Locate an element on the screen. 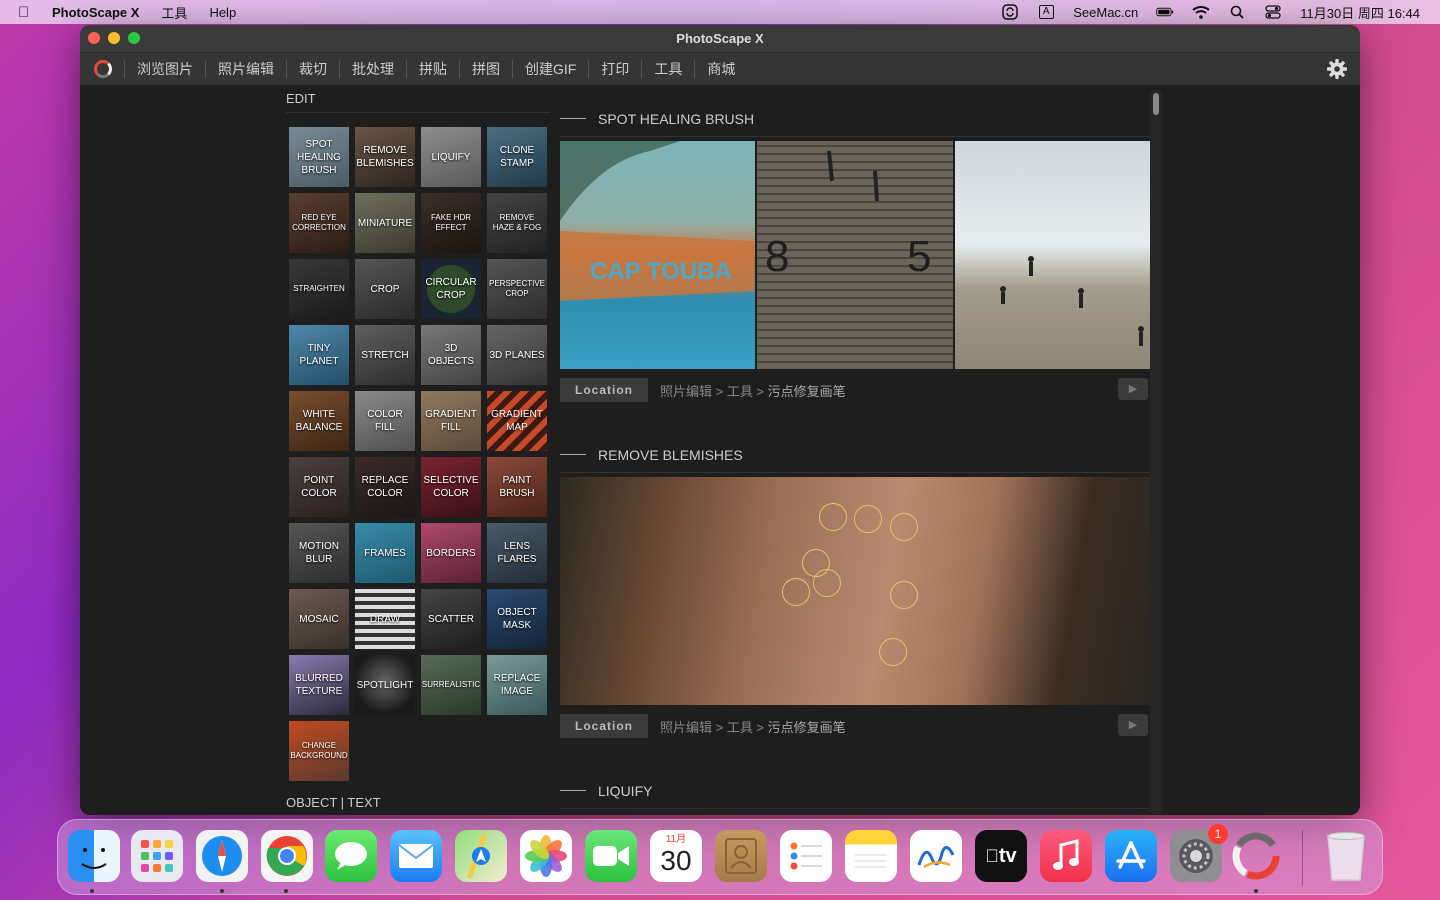  contacts-icon is located at coordinates (741, 856).